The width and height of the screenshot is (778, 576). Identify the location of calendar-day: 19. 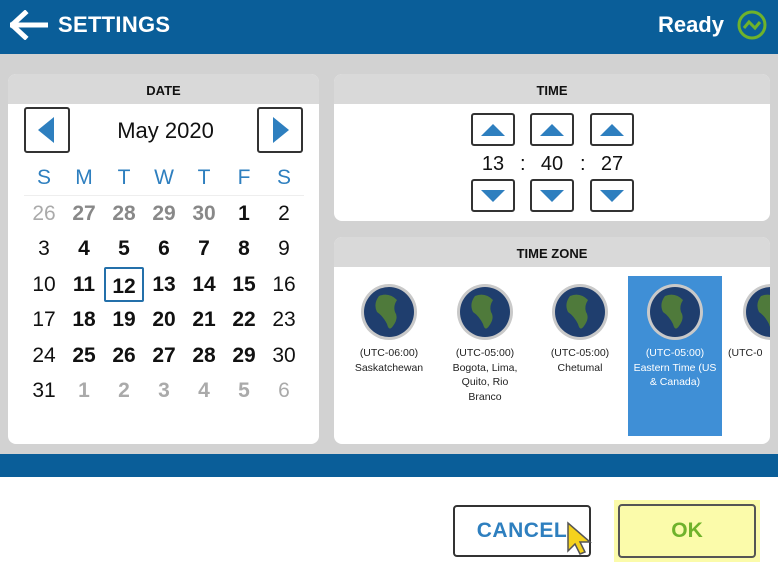
(124, 319).